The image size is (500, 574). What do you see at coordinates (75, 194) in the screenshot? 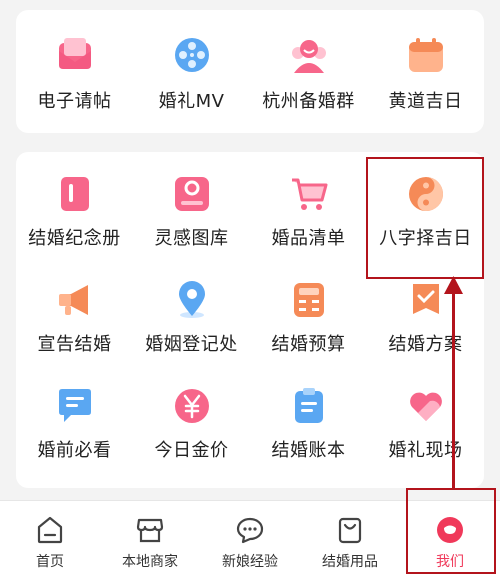
I see `album-icon` at bounding box center [75, 194].